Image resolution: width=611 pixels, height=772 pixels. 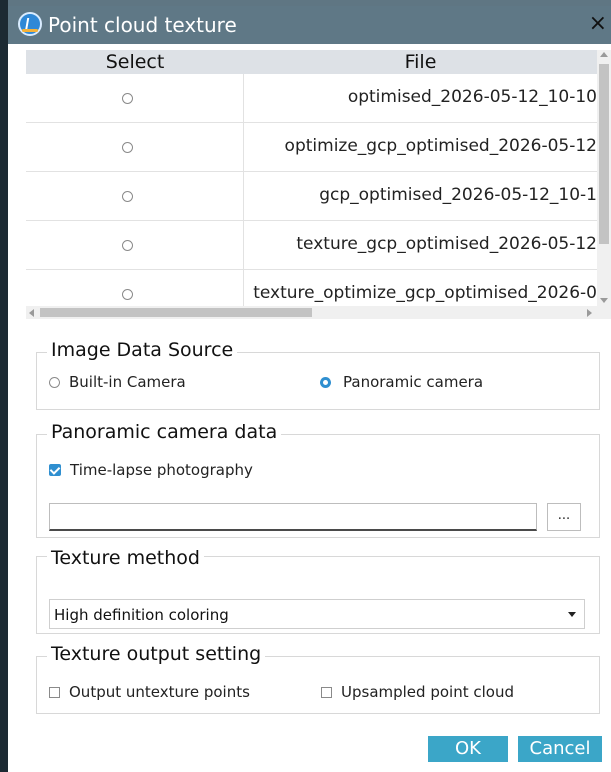 What do you see at coordinates (325, 382) in the screenshot?
I see `radio-selected-icon` at bounding box center [325, 382].